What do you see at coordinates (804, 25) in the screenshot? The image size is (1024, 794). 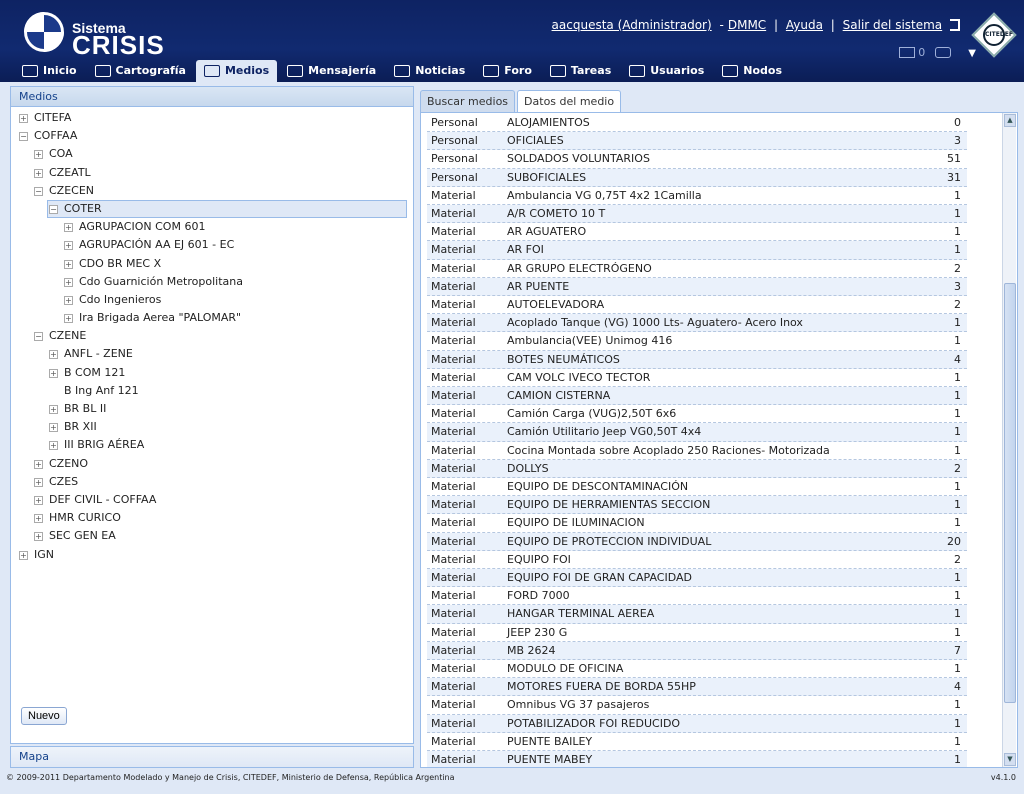 I see `help-link: Ayuda` at bounding box center [804, 25].